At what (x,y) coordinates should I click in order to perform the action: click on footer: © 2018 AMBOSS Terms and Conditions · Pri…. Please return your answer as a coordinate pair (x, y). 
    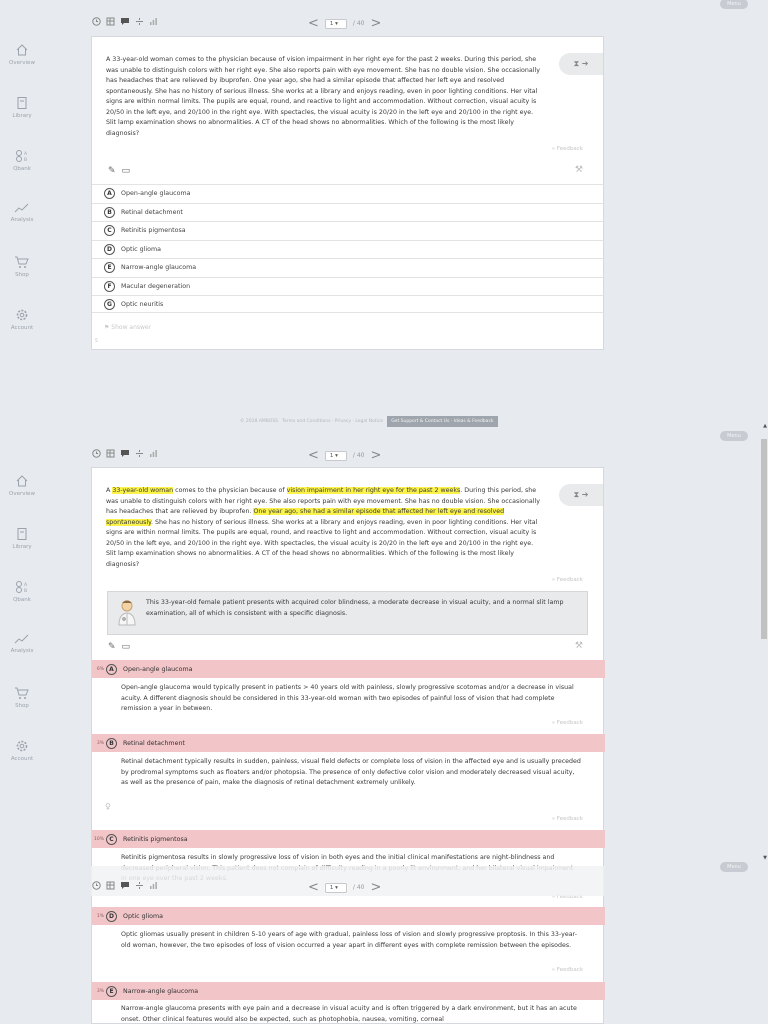
    Looking at the image, I should click on (369, 421).